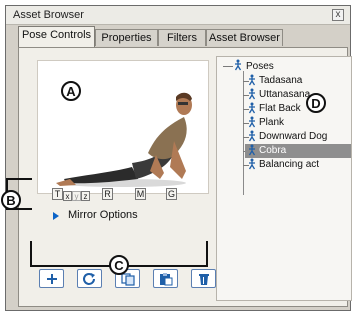 Image resolution: width=358 pixels, height=316 pixels. Describe the element at coordinates (103, 215) in the screenshot. I see `mirror-options-label: Mirror Options` at that location.